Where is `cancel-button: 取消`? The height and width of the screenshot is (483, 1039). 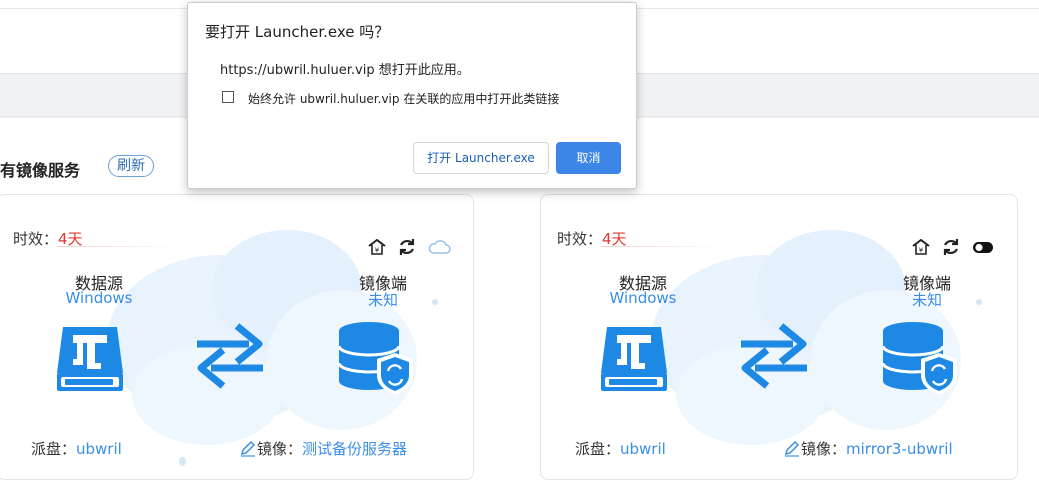 cancel-button: 取消 is located at coordinates (588, 158).